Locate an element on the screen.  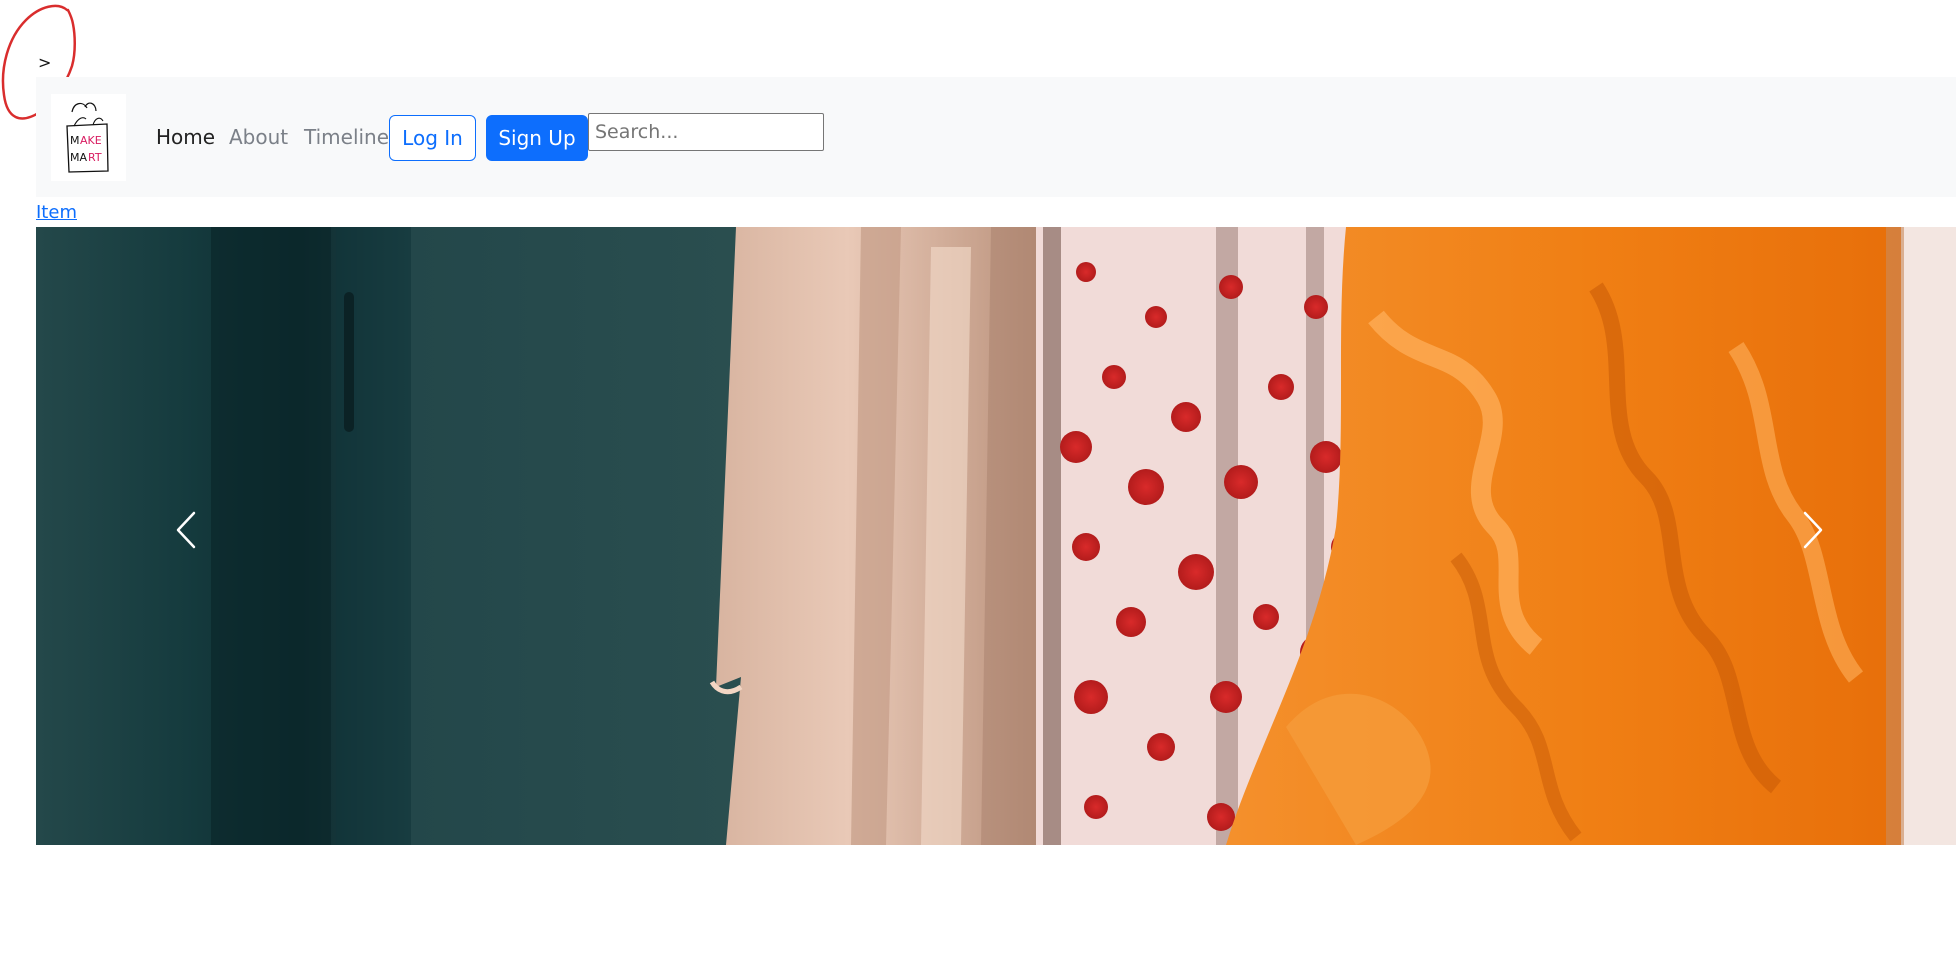
signup-button: Sign Up is located at coordinates (537, 138).